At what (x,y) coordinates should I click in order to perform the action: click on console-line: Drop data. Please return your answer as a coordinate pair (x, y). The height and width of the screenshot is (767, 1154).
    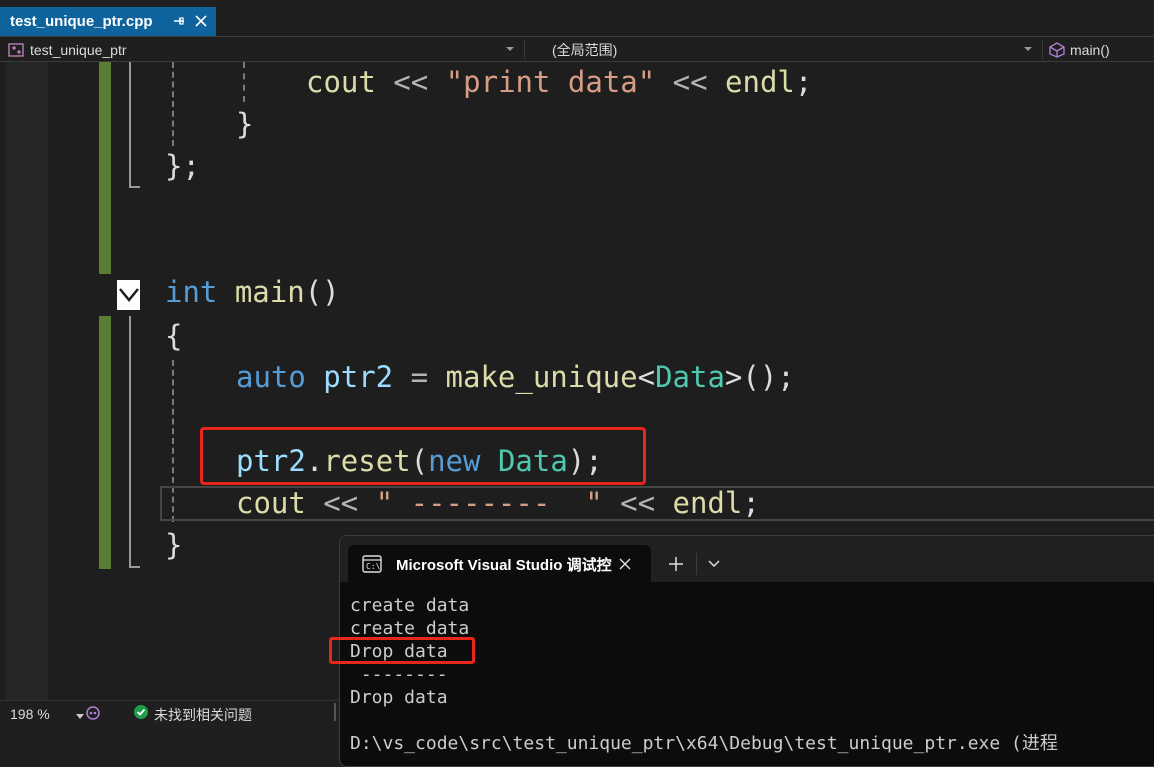
    Looking at the image, I should click on (399, 697).